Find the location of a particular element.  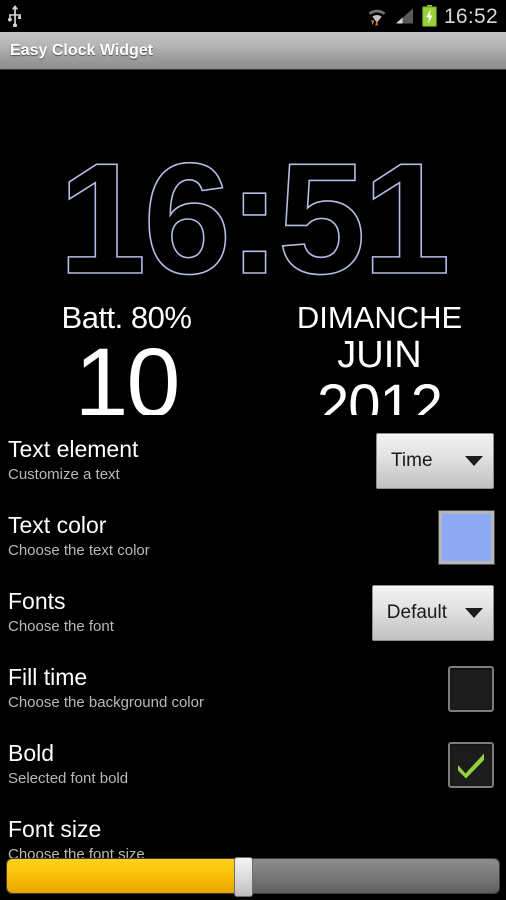

battery-charging-icon is located at coordinates (429, 16).